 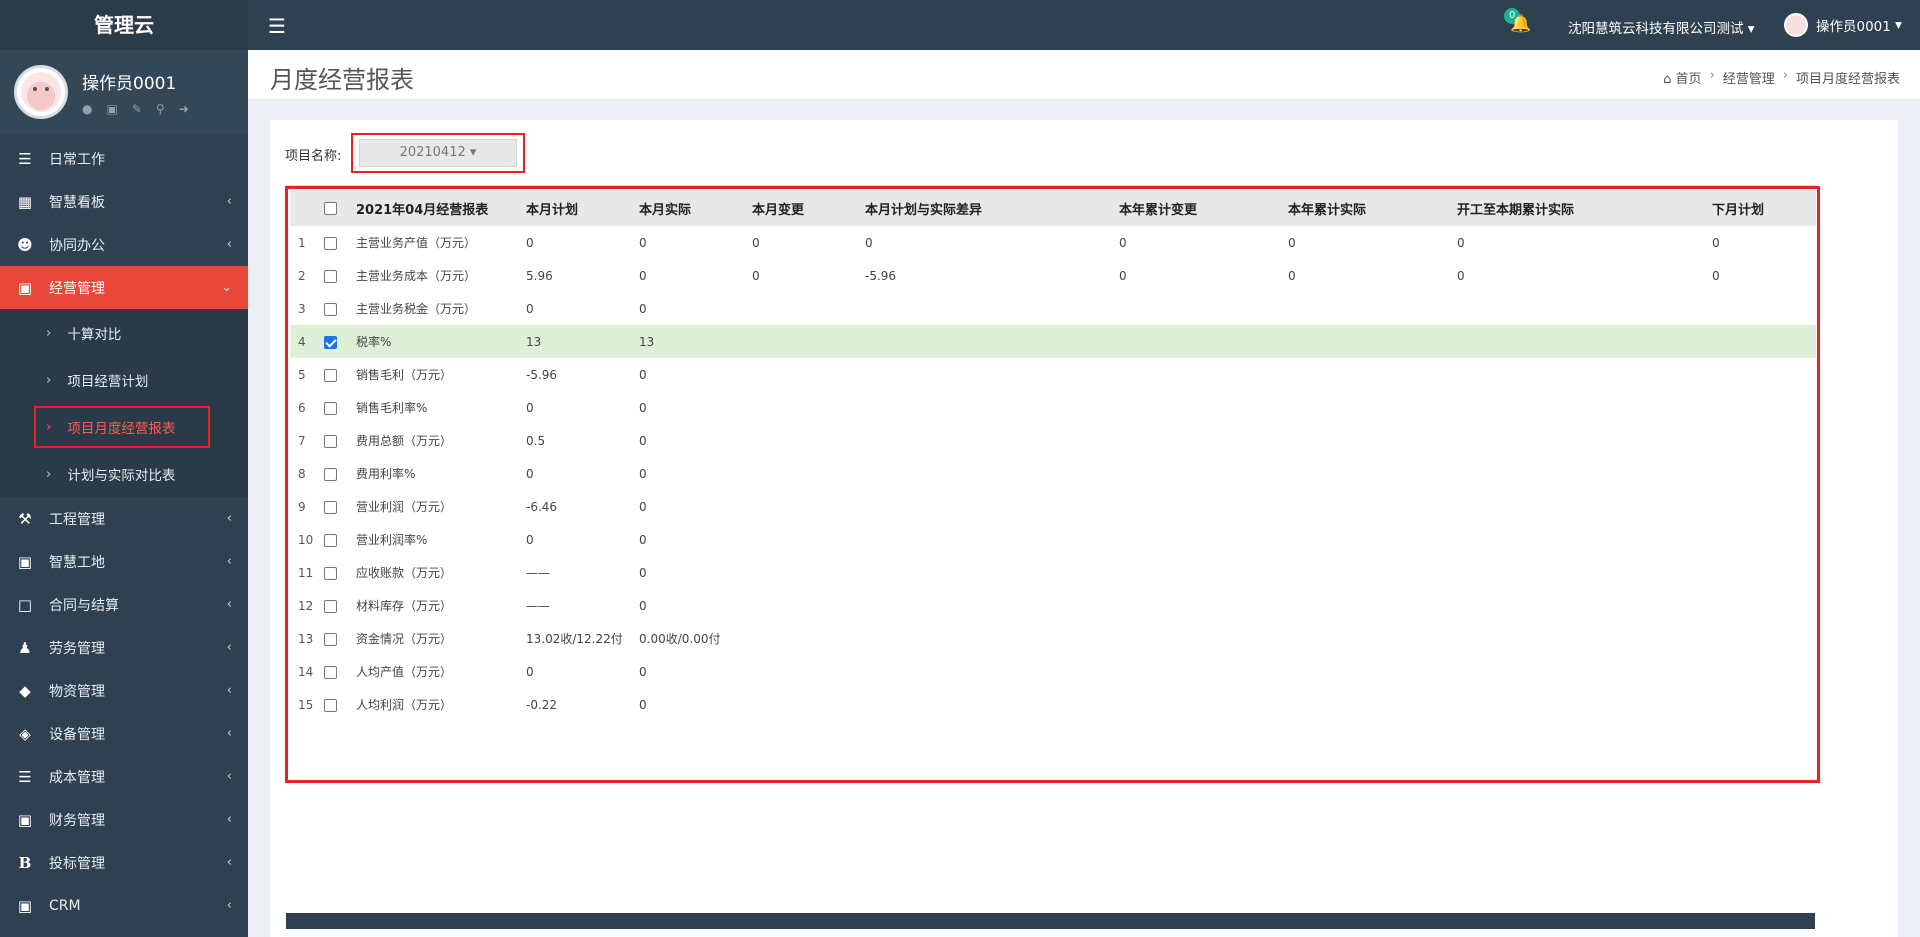 I want to click on table-row: 14 人均产值（万元） 0 0, so click(x=1053, y=671).